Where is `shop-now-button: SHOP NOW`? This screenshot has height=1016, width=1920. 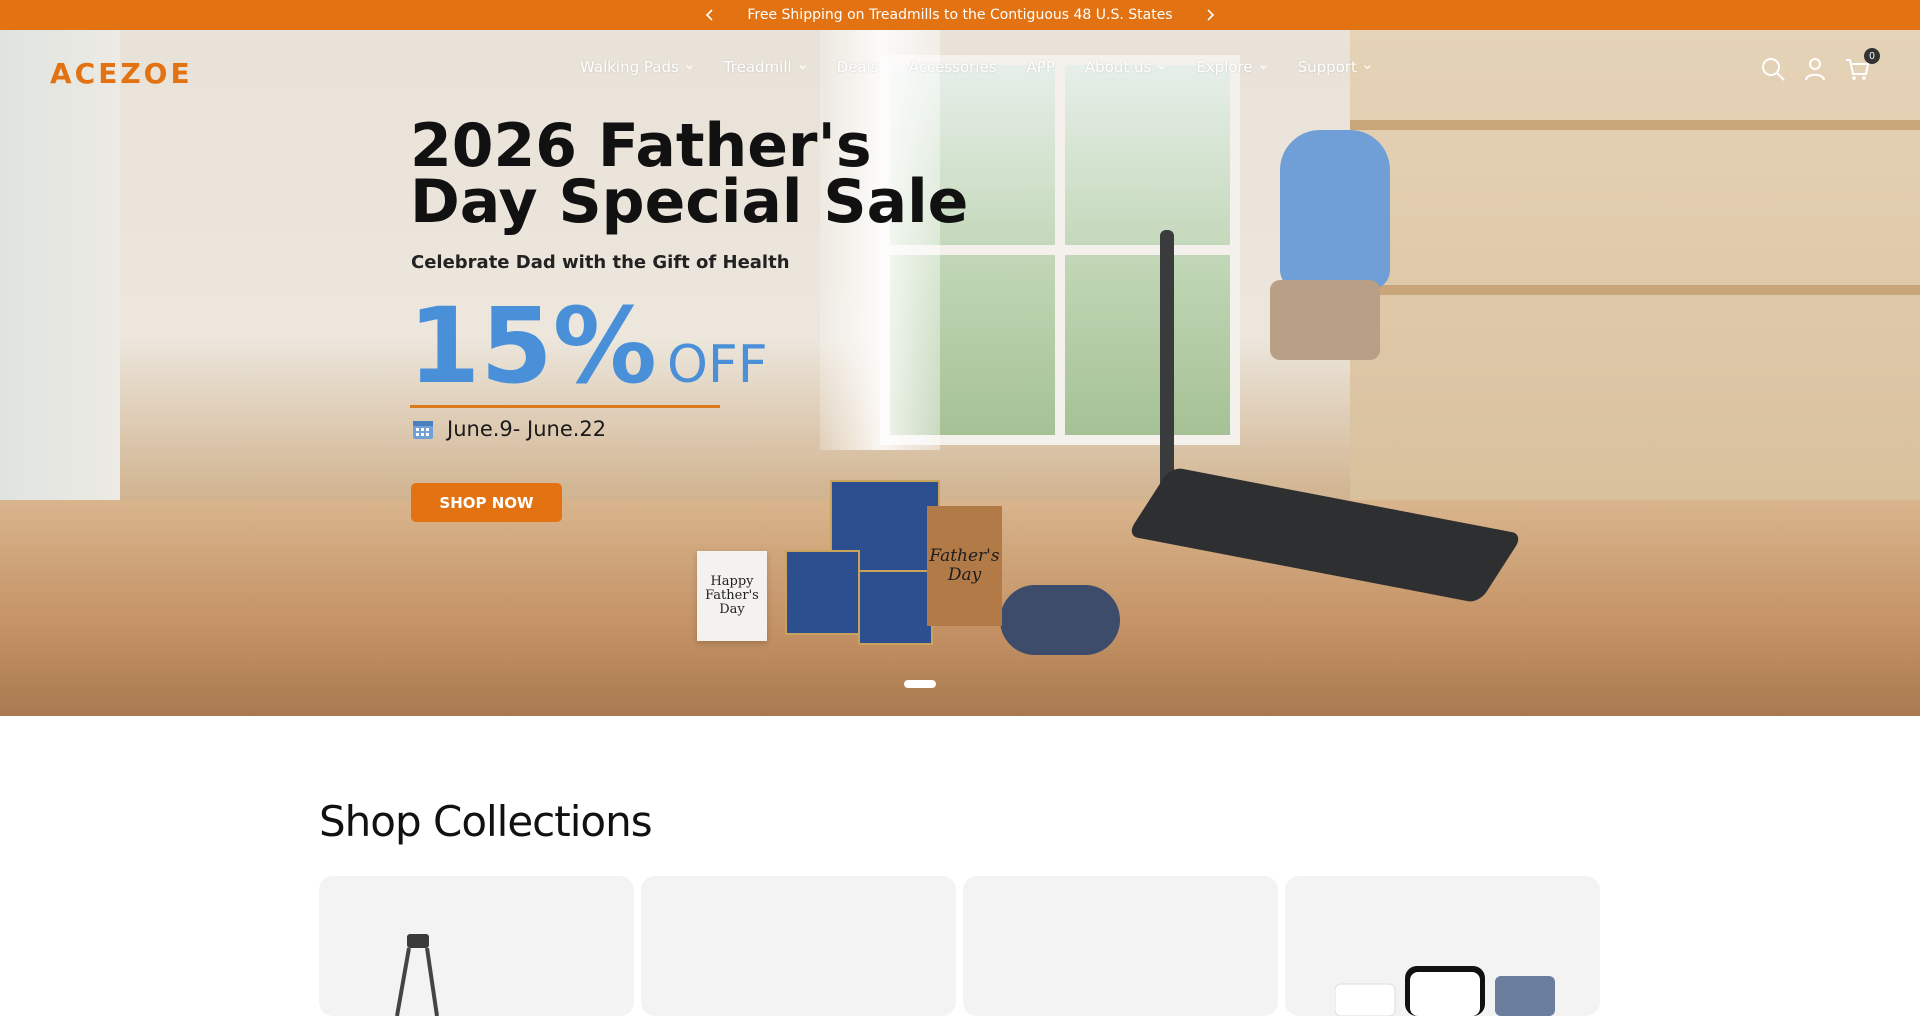
shop-now-button: SHOP NOW is located at coordinates (486, 502).